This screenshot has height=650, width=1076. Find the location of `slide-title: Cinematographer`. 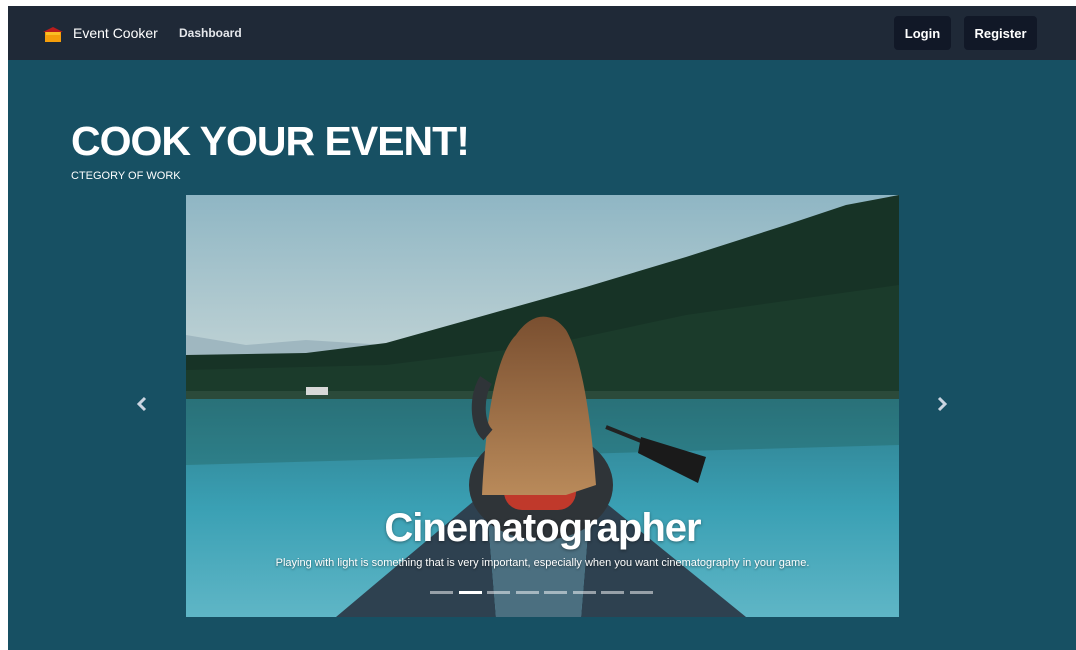

slide-title: Cinematographer is located at coordinates (542, 528).